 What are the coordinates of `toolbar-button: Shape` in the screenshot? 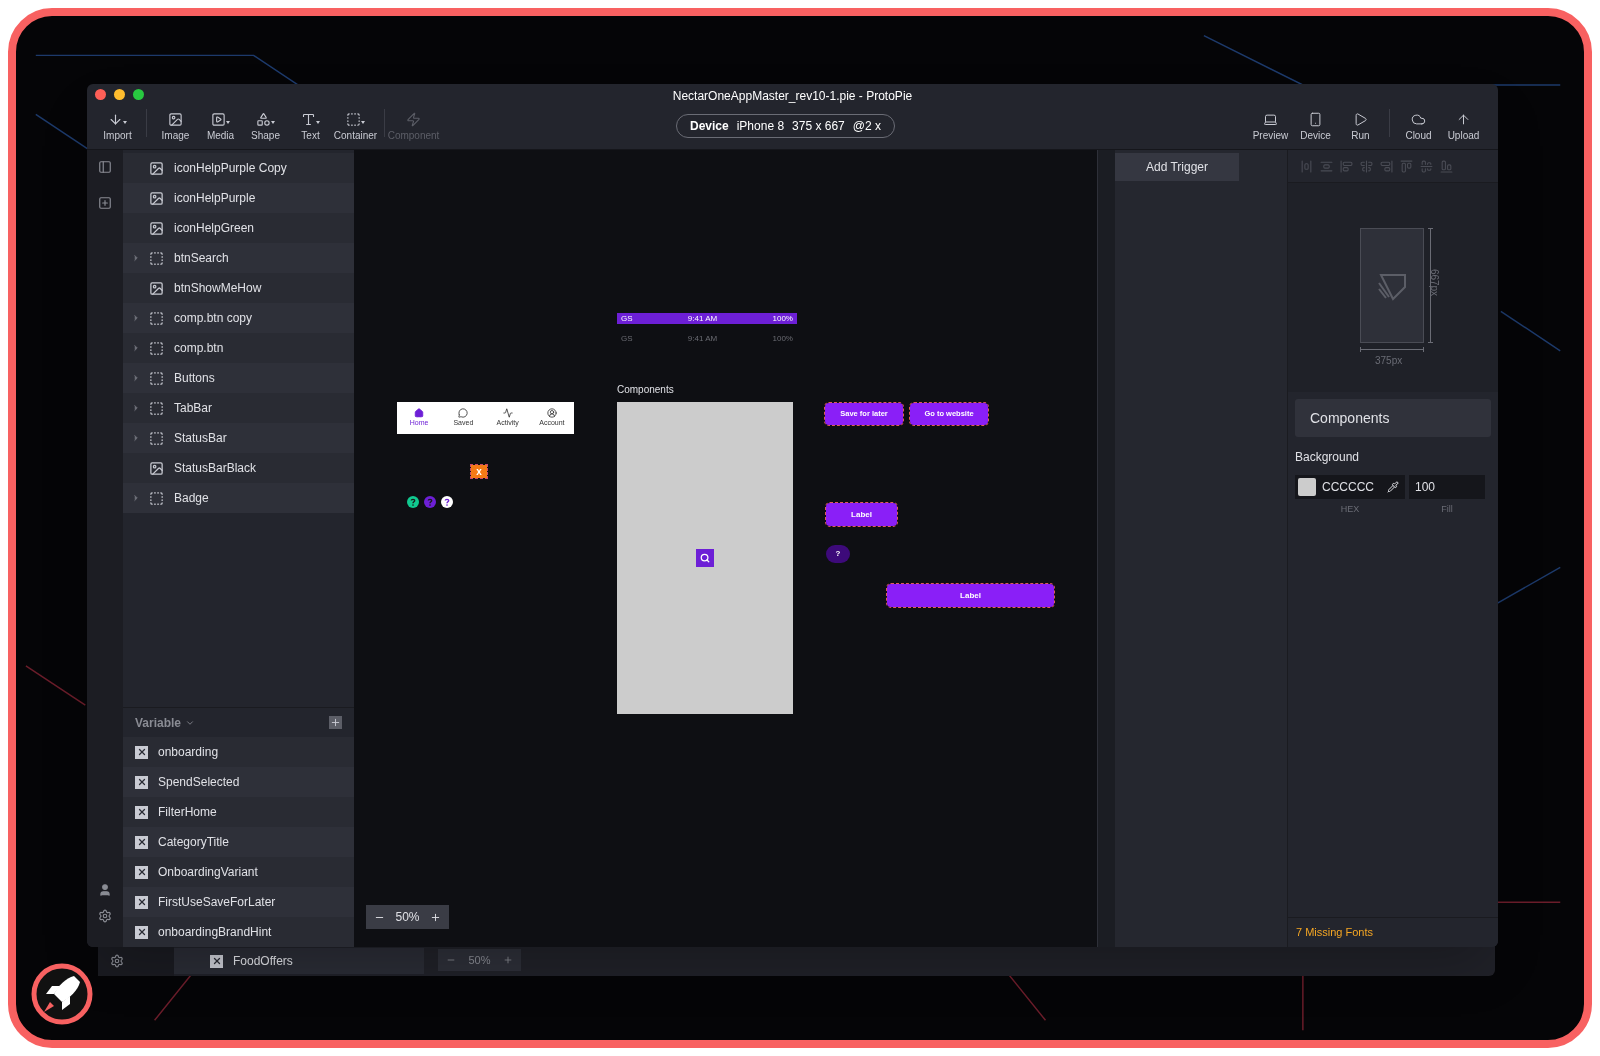 It's located at (265, 127).